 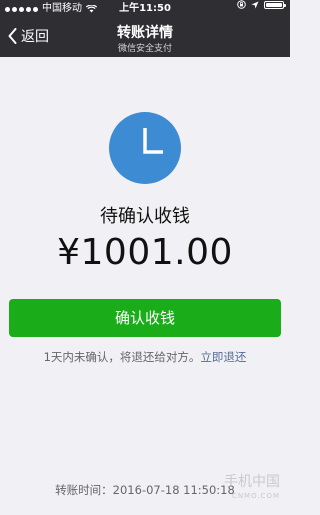 What do you see at coordinates (252, 482) in the screenshot?
I see `watermark-main: 手机中国` at bounding box center [252, 482].